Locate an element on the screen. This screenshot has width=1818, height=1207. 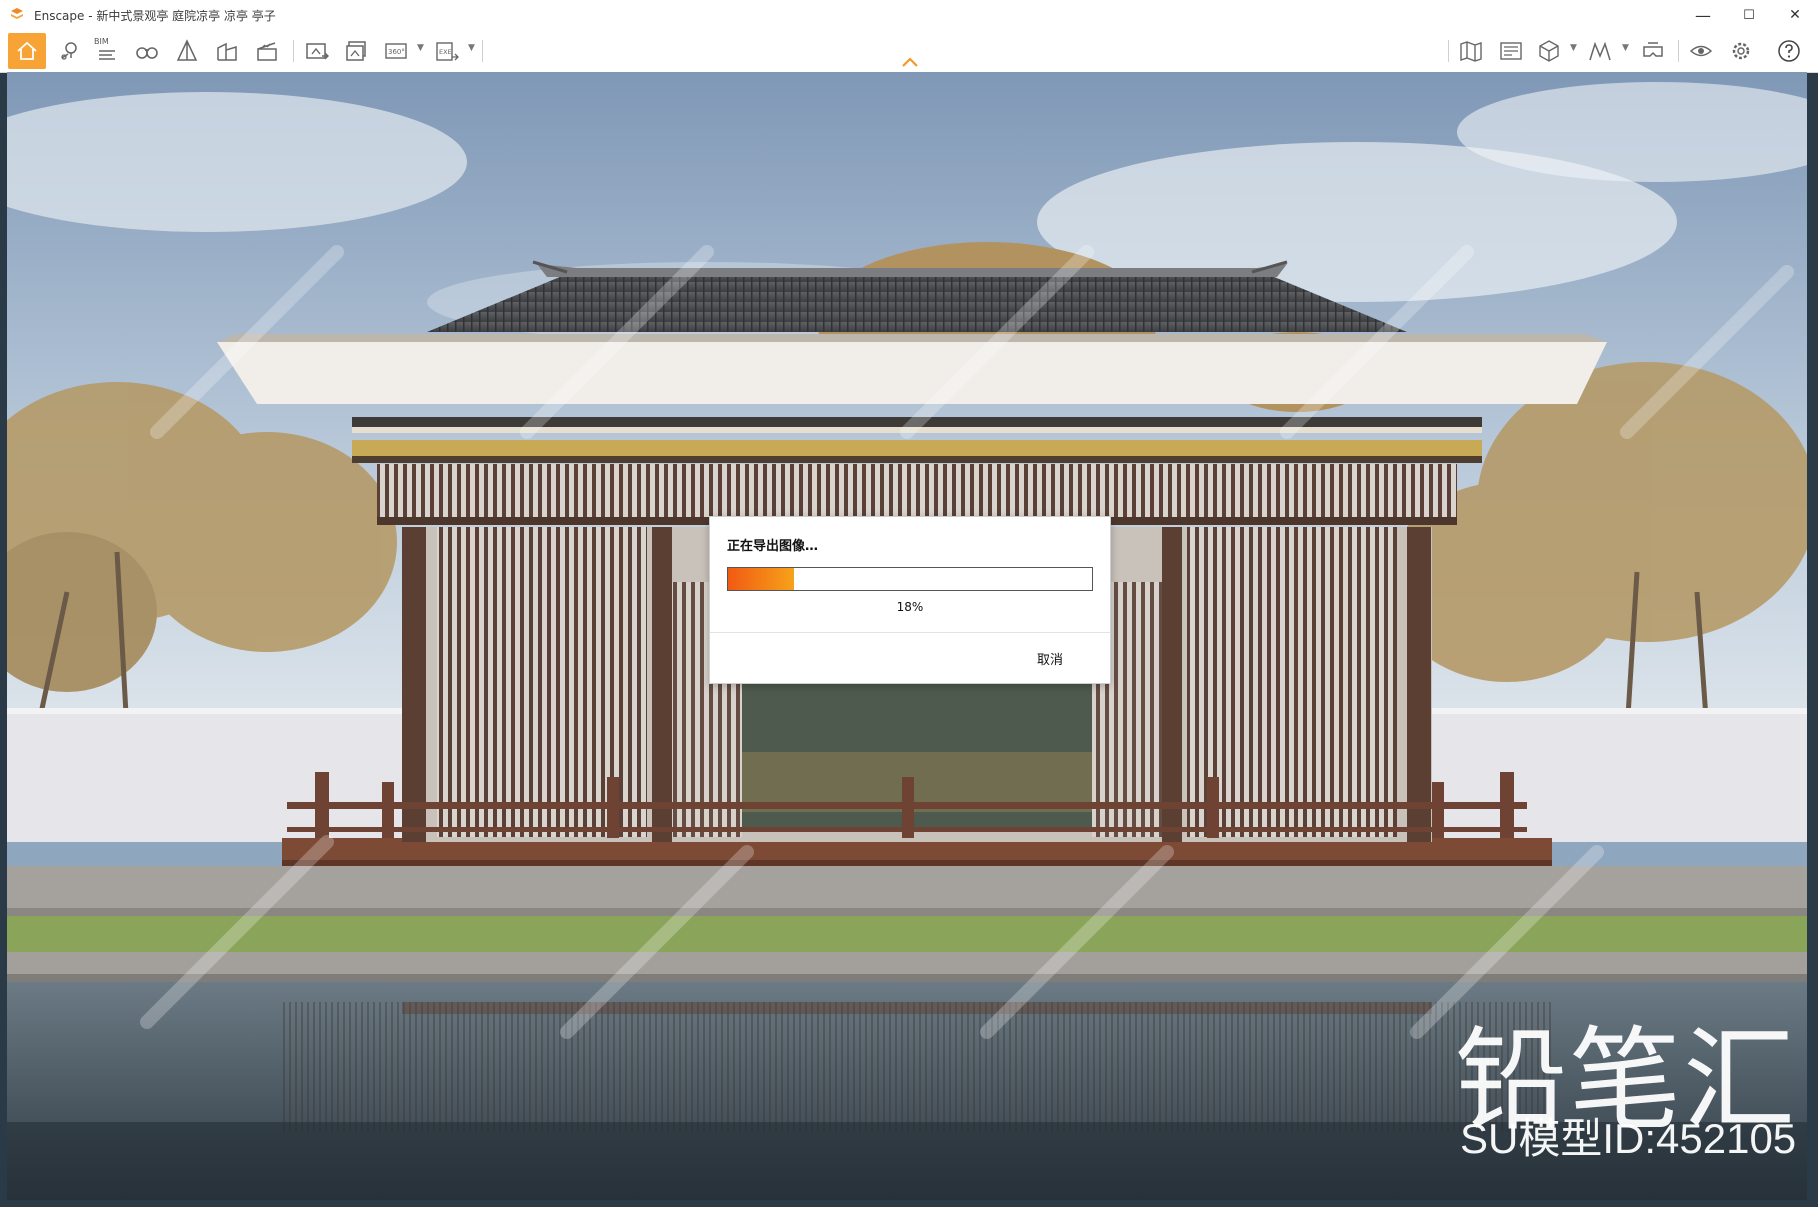
pyramid-icon is located at coordinates (187, 50).